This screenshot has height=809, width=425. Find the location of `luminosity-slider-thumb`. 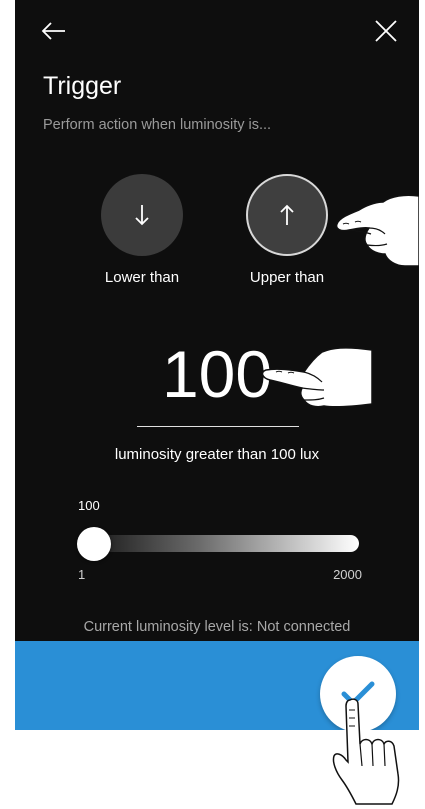

luminosity-slider-thumb is located at coordinates (94, 544).